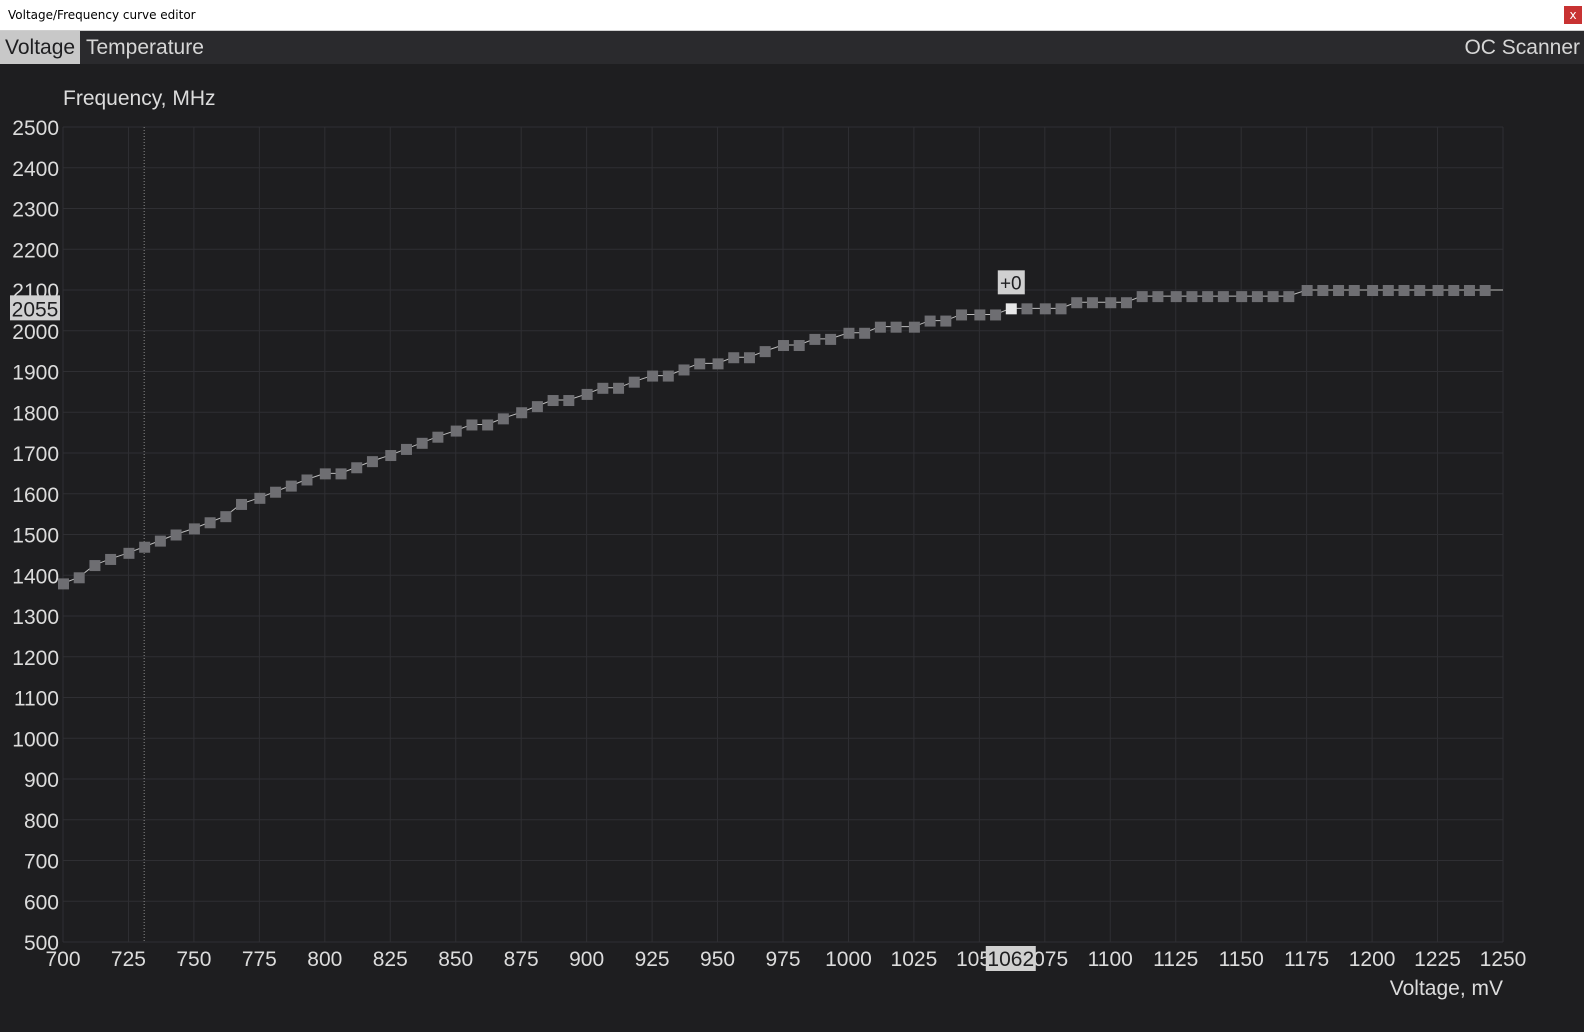 The image size is (1584, 1032). I want to click on x-tick-label: 1125, so click(1175, 959).